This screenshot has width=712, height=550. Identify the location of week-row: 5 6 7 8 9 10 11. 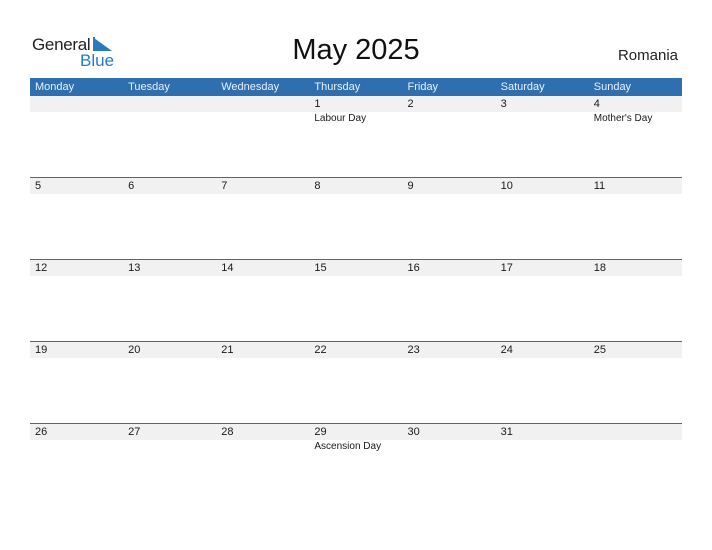
(356, 218).